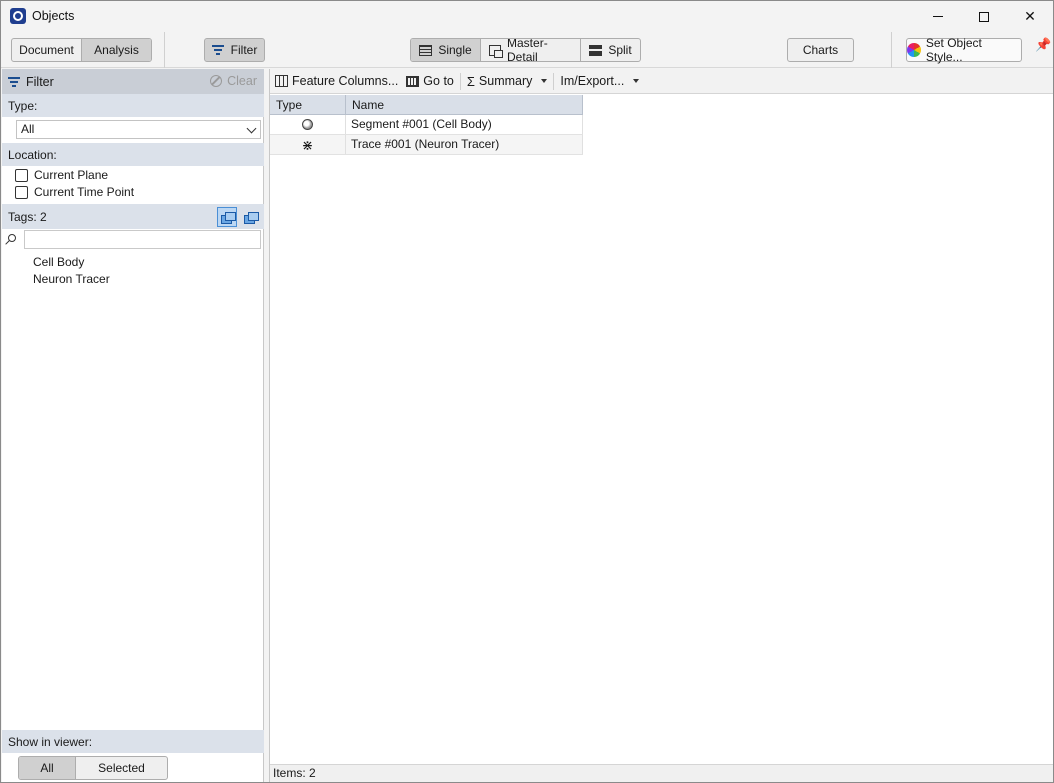 Image resolution: width=1054 pixels, height=783 pixels. I want to click on tag-search-row, so click(133, 240).